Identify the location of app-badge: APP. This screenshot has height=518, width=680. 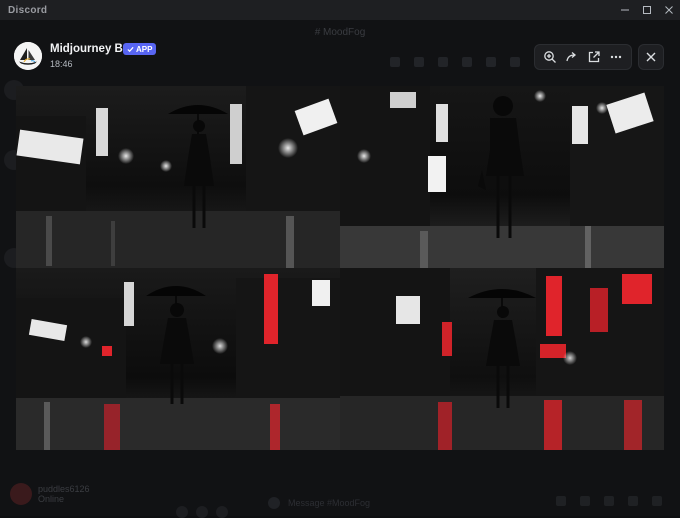
(140, 49).